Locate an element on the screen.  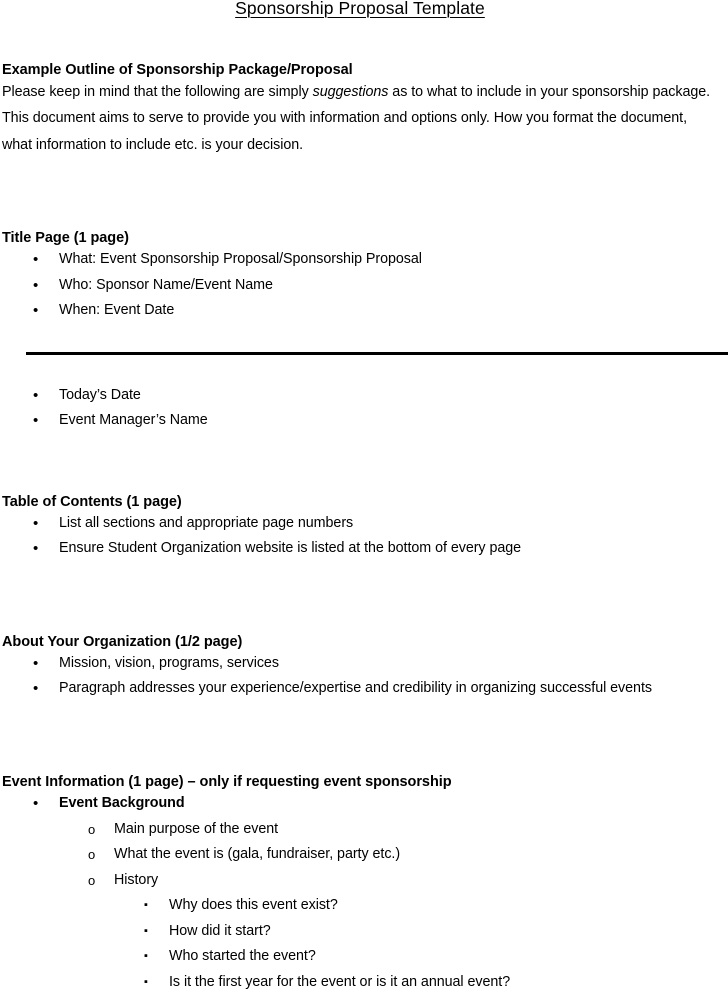
list-item-label: Who: Sponsor Name/Event Name is located at coordinates (166, 284).